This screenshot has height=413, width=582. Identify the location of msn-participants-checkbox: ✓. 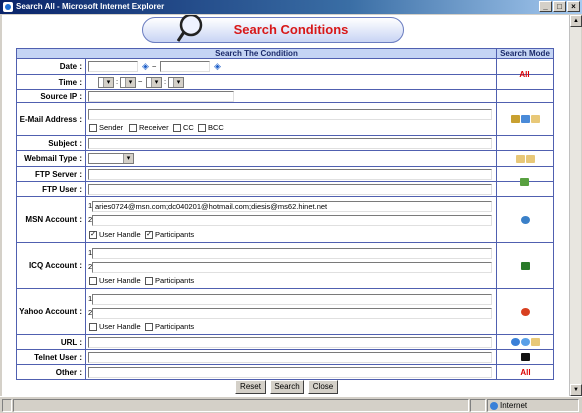
(149, 235).